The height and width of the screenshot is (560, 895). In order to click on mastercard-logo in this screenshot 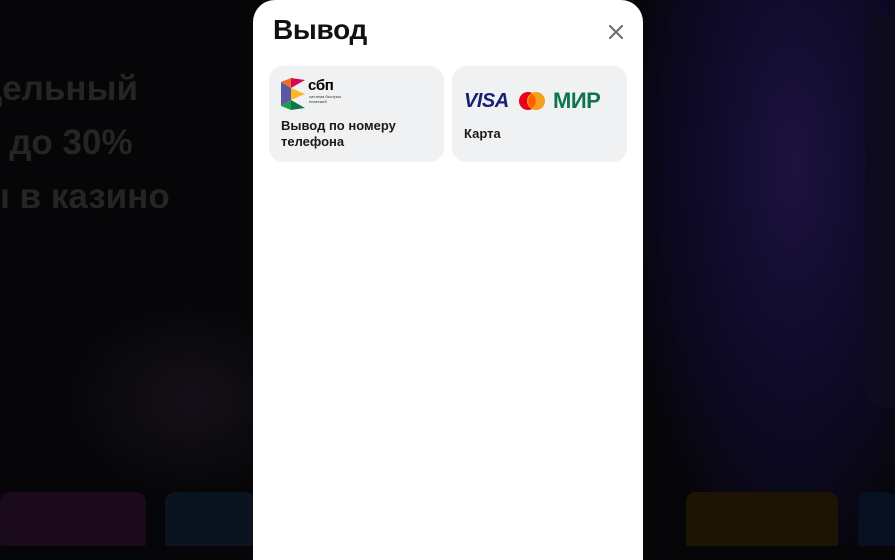, I will do `click(532, 101)`.